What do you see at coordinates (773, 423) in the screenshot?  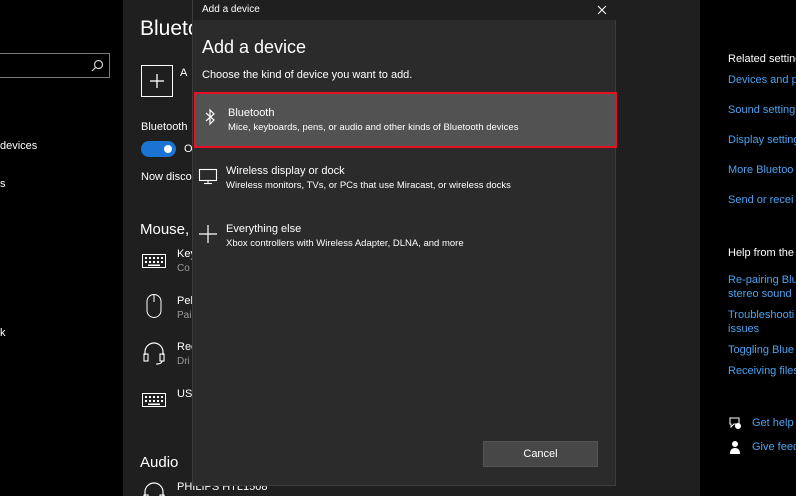 I see `get-help-link: Get help` at bounding box center [773, 423].